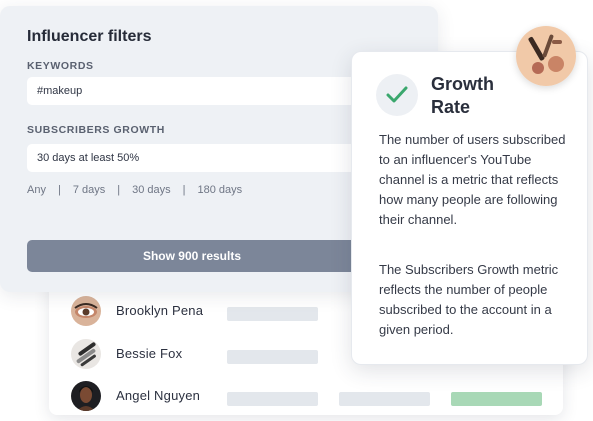  What do you see at coordinates (496, 399) in the screenshot?
I see `metric-bar-highlight` at bounding box center [496, 399].